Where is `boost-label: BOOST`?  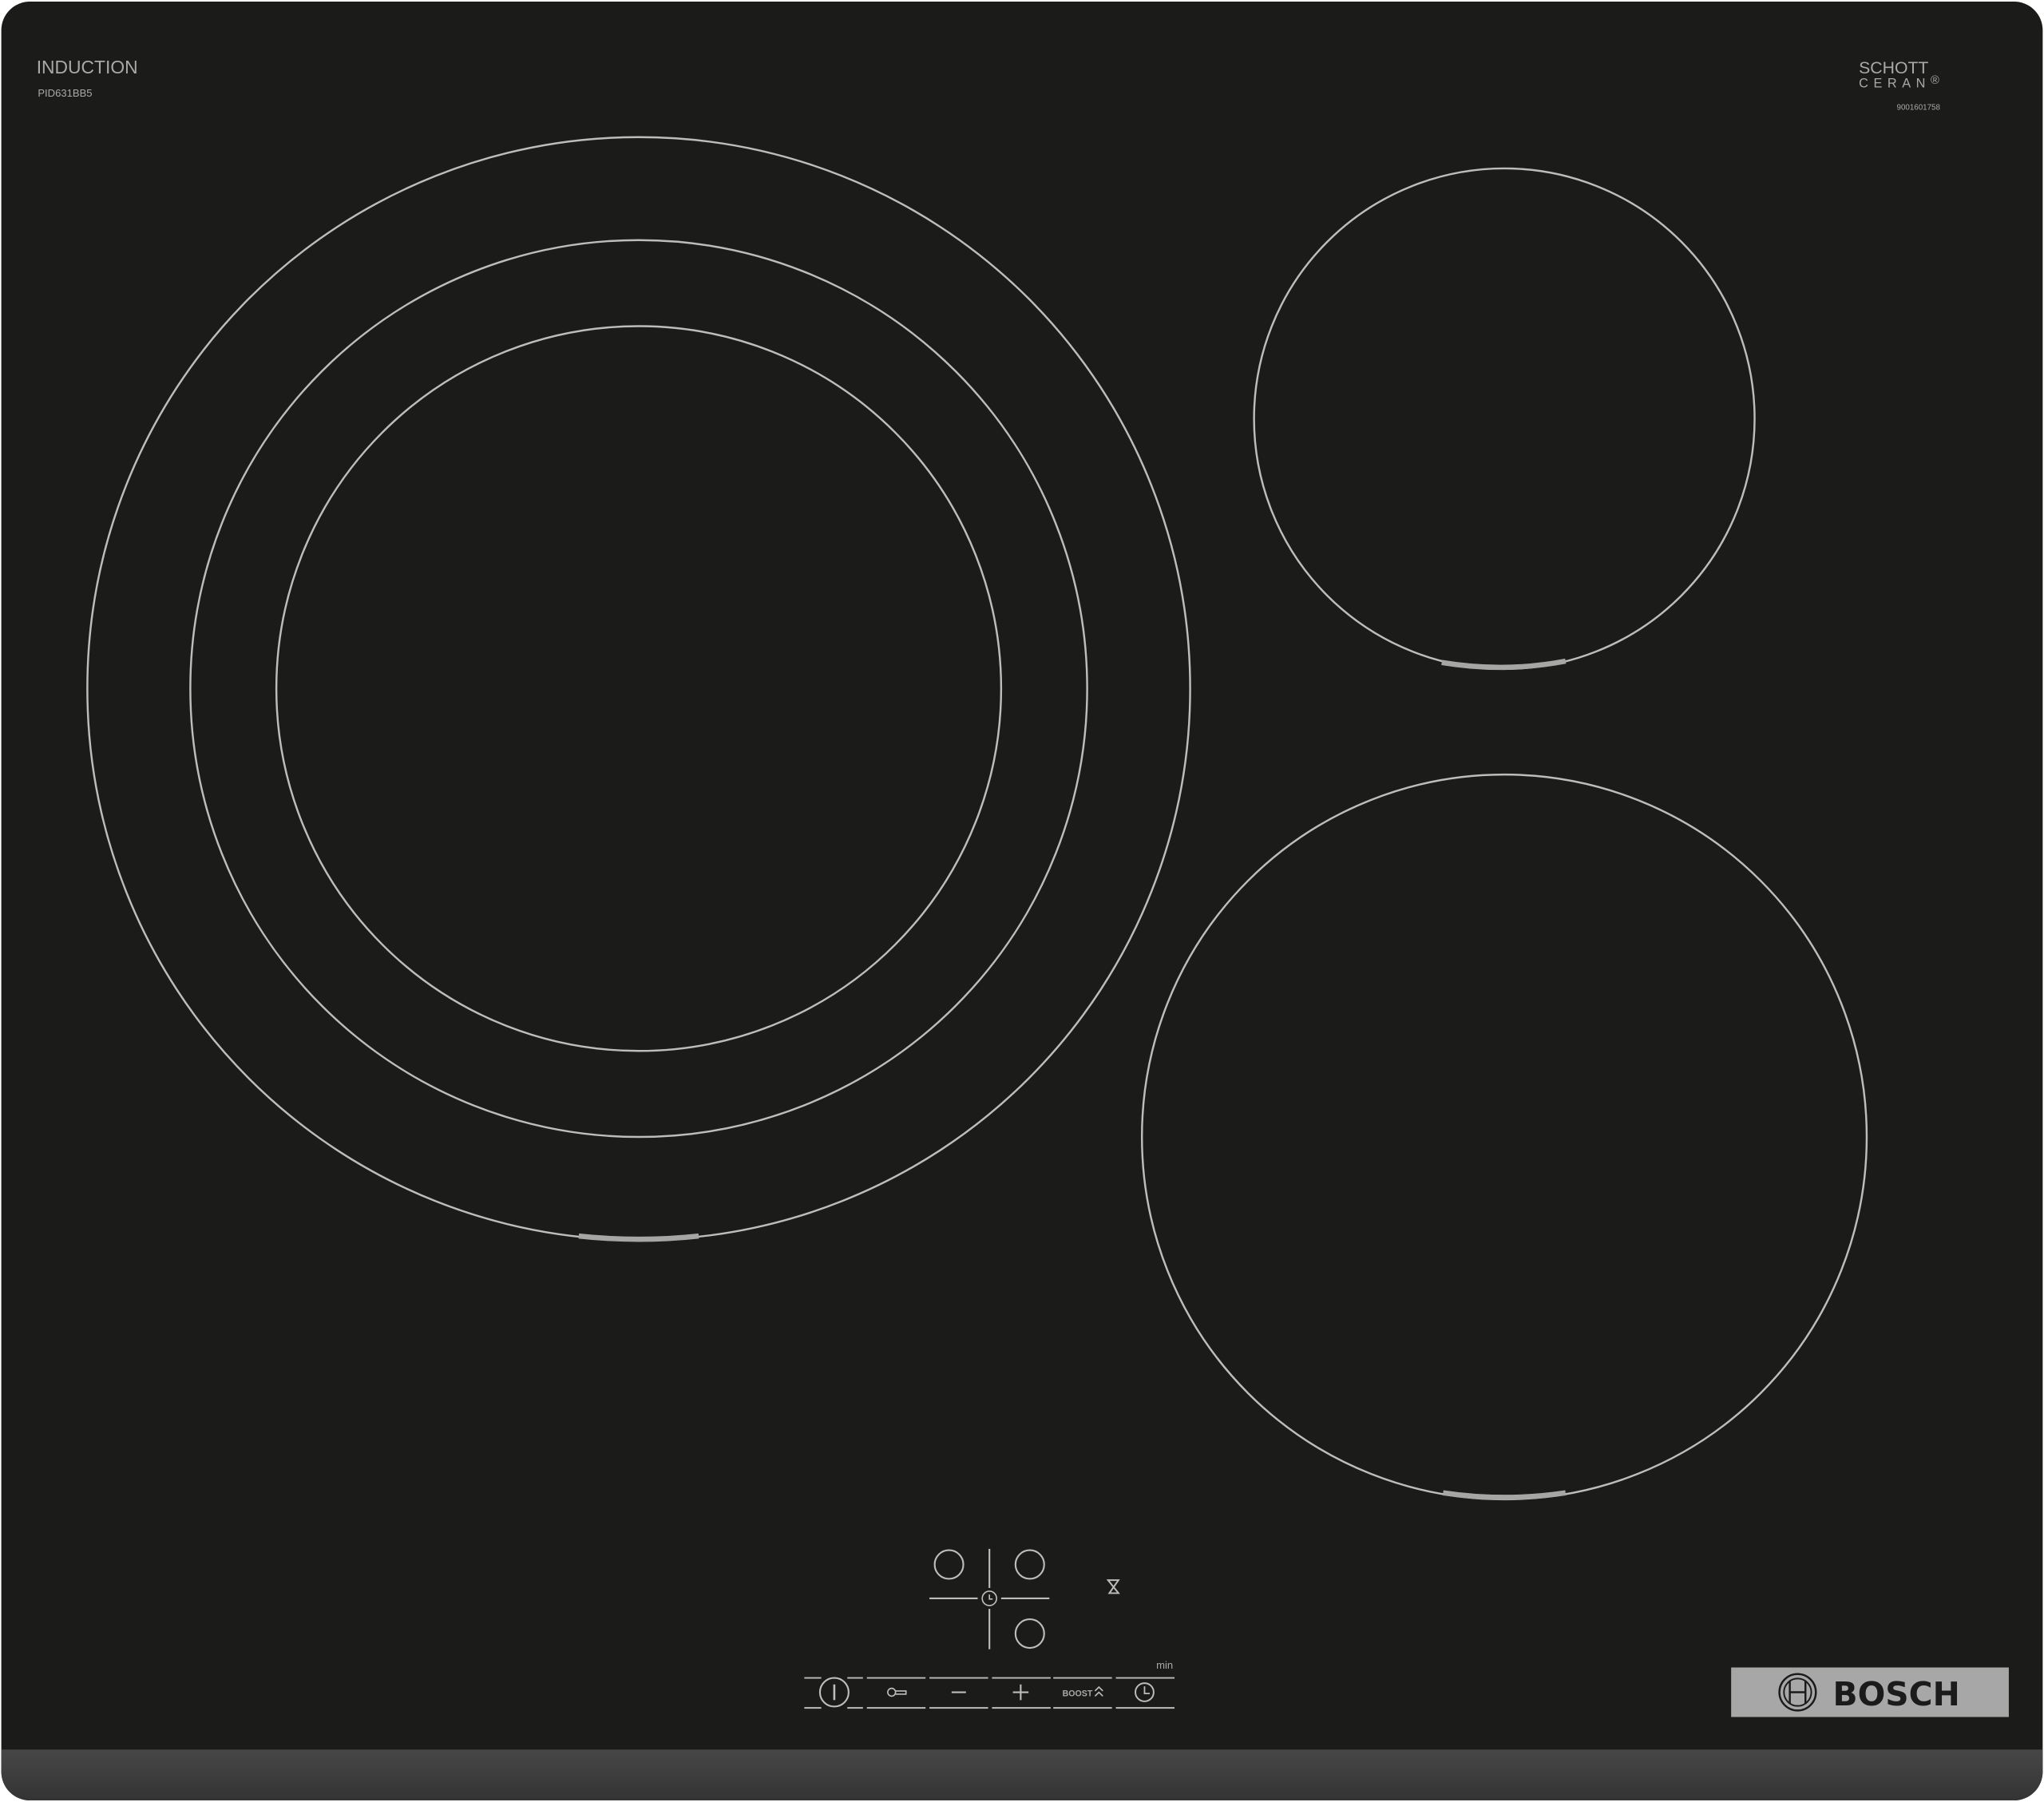 boost-label: BOOST is located at coordinates (1078, 1693).